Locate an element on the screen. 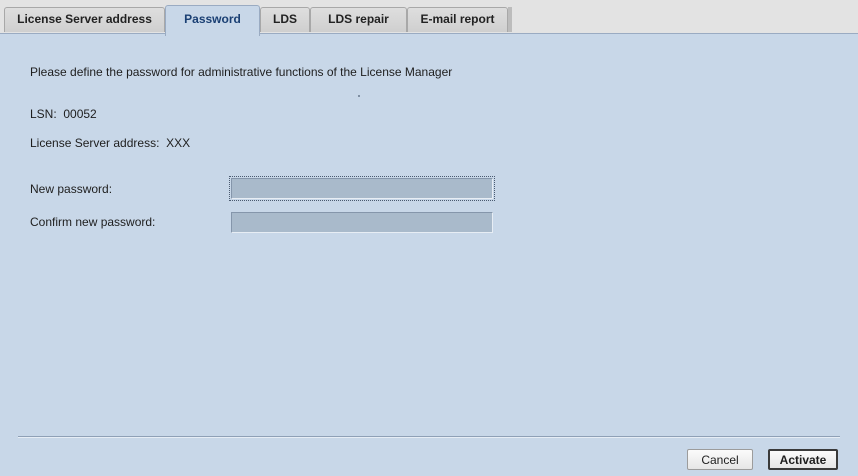  tab-email-report: E-mail report is located at coordinates (457, 19).